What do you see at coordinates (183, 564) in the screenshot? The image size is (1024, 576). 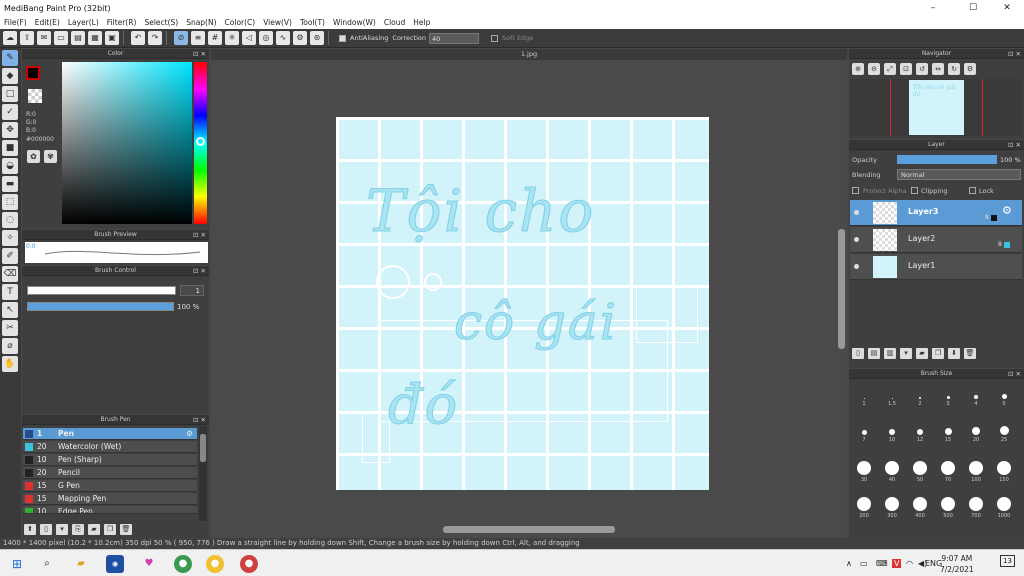 I see `chrome-icon: ●` at bounding box center [183, 564].